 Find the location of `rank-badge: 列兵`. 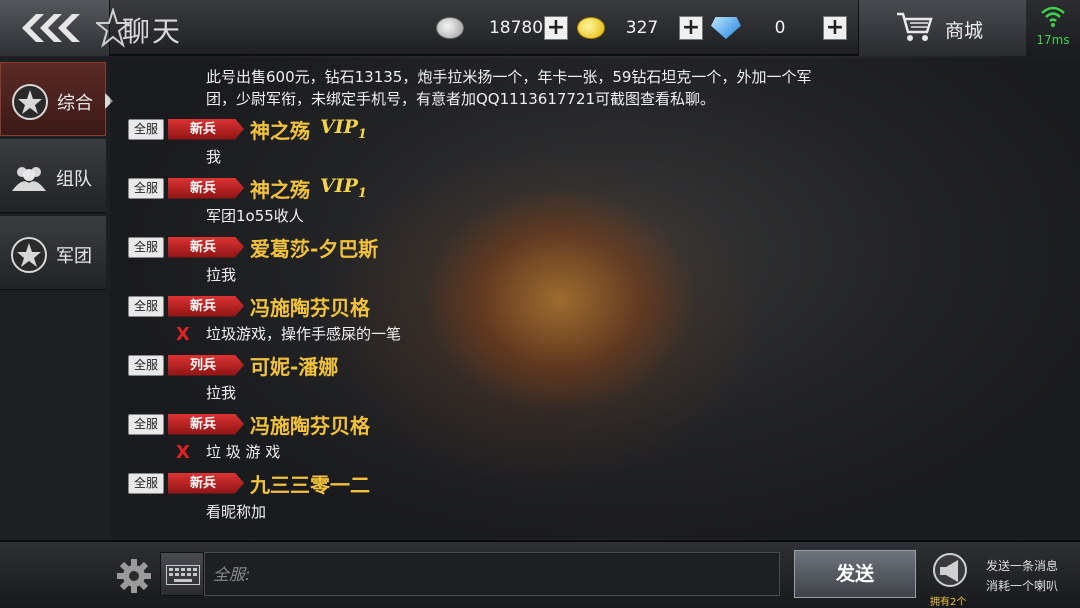

rank-badge: 列兵 is located at coordinates (206, 365).